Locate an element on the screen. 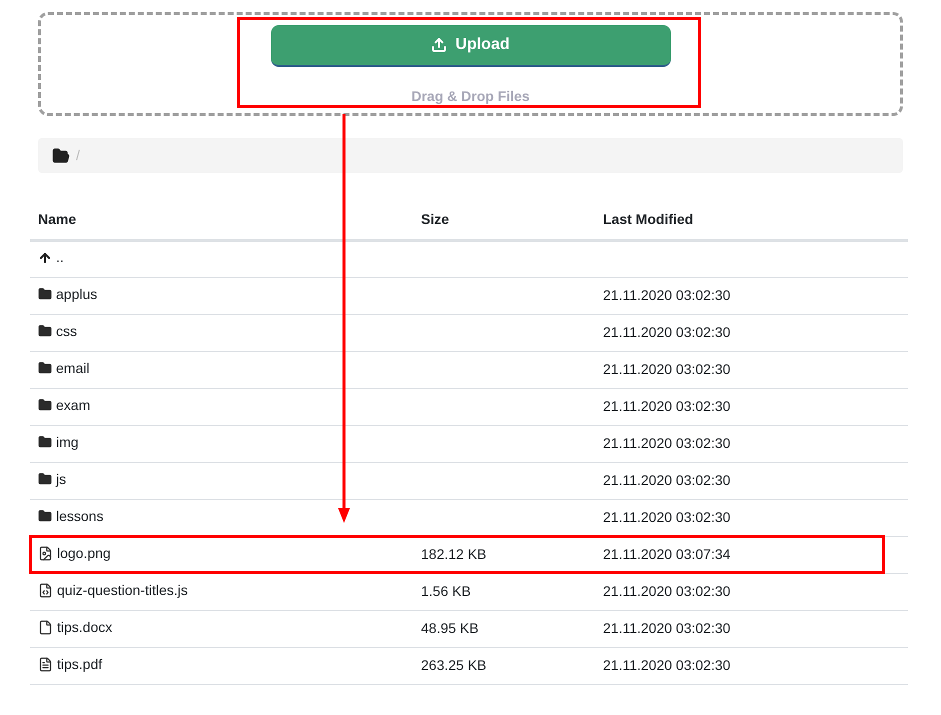 The width and height of the screenshot is (941, 715). drop-hint: Drag & Drop Files is located at coordinates (470, 96).